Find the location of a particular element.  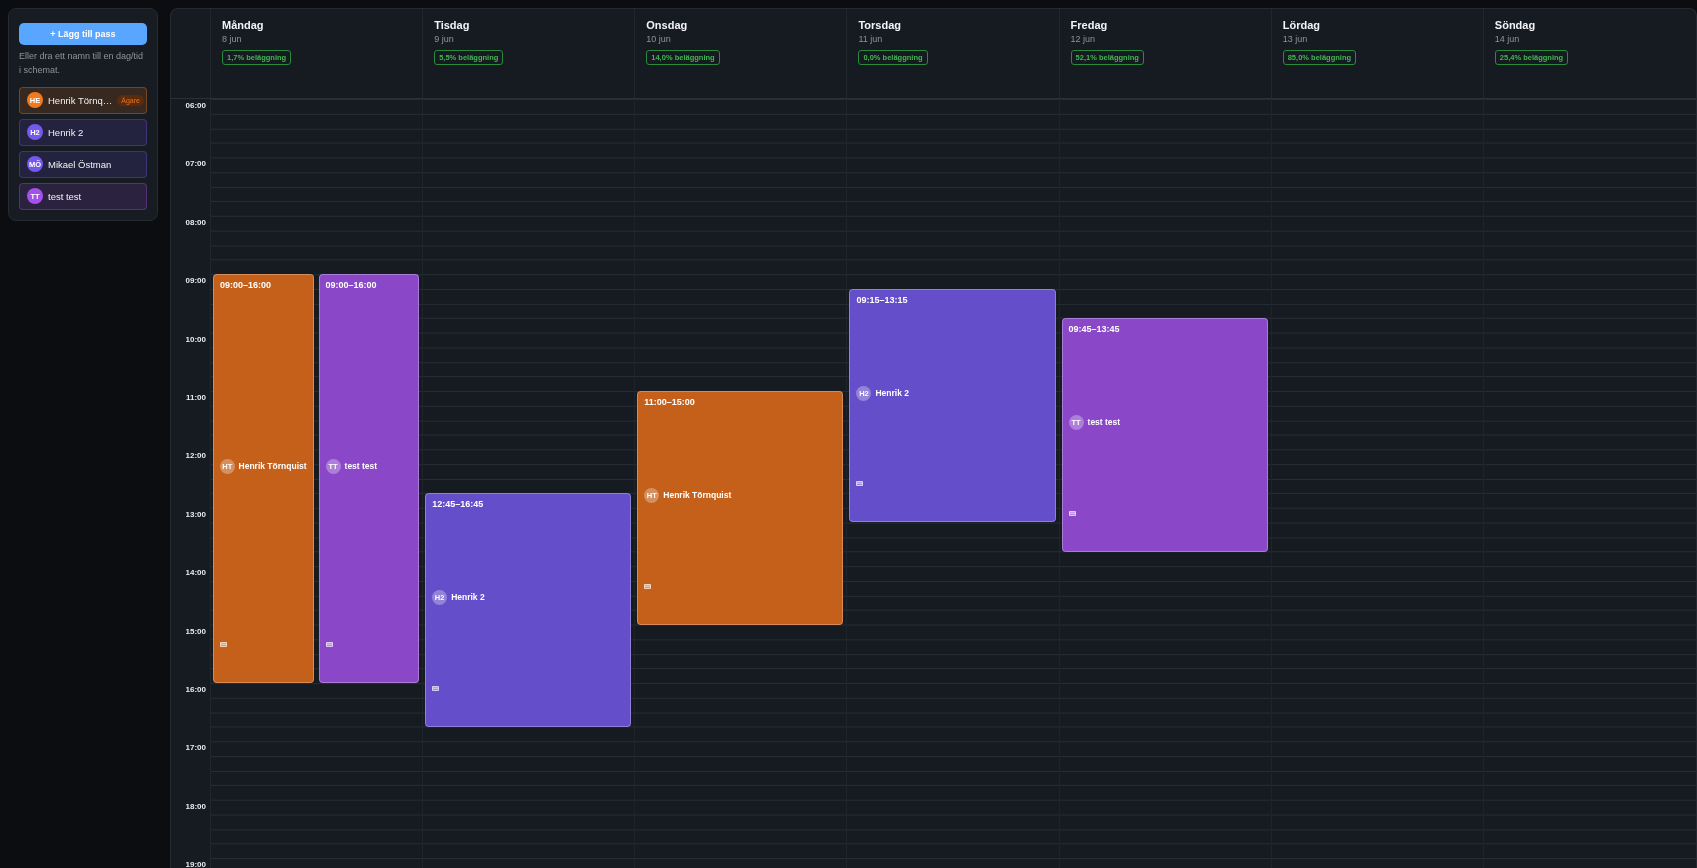

shift-time: 09:15–13:15 is located at coordinates (882, 299).